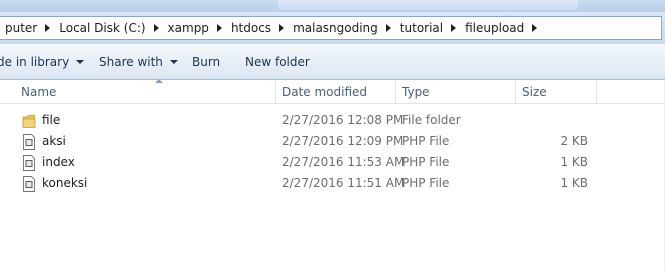 The height and width of the screenshot is (271, 665). What do you see at coordinates (431, 120) in the screenshot?
I see `file-type: File folder` at bounding box center [431, 120].